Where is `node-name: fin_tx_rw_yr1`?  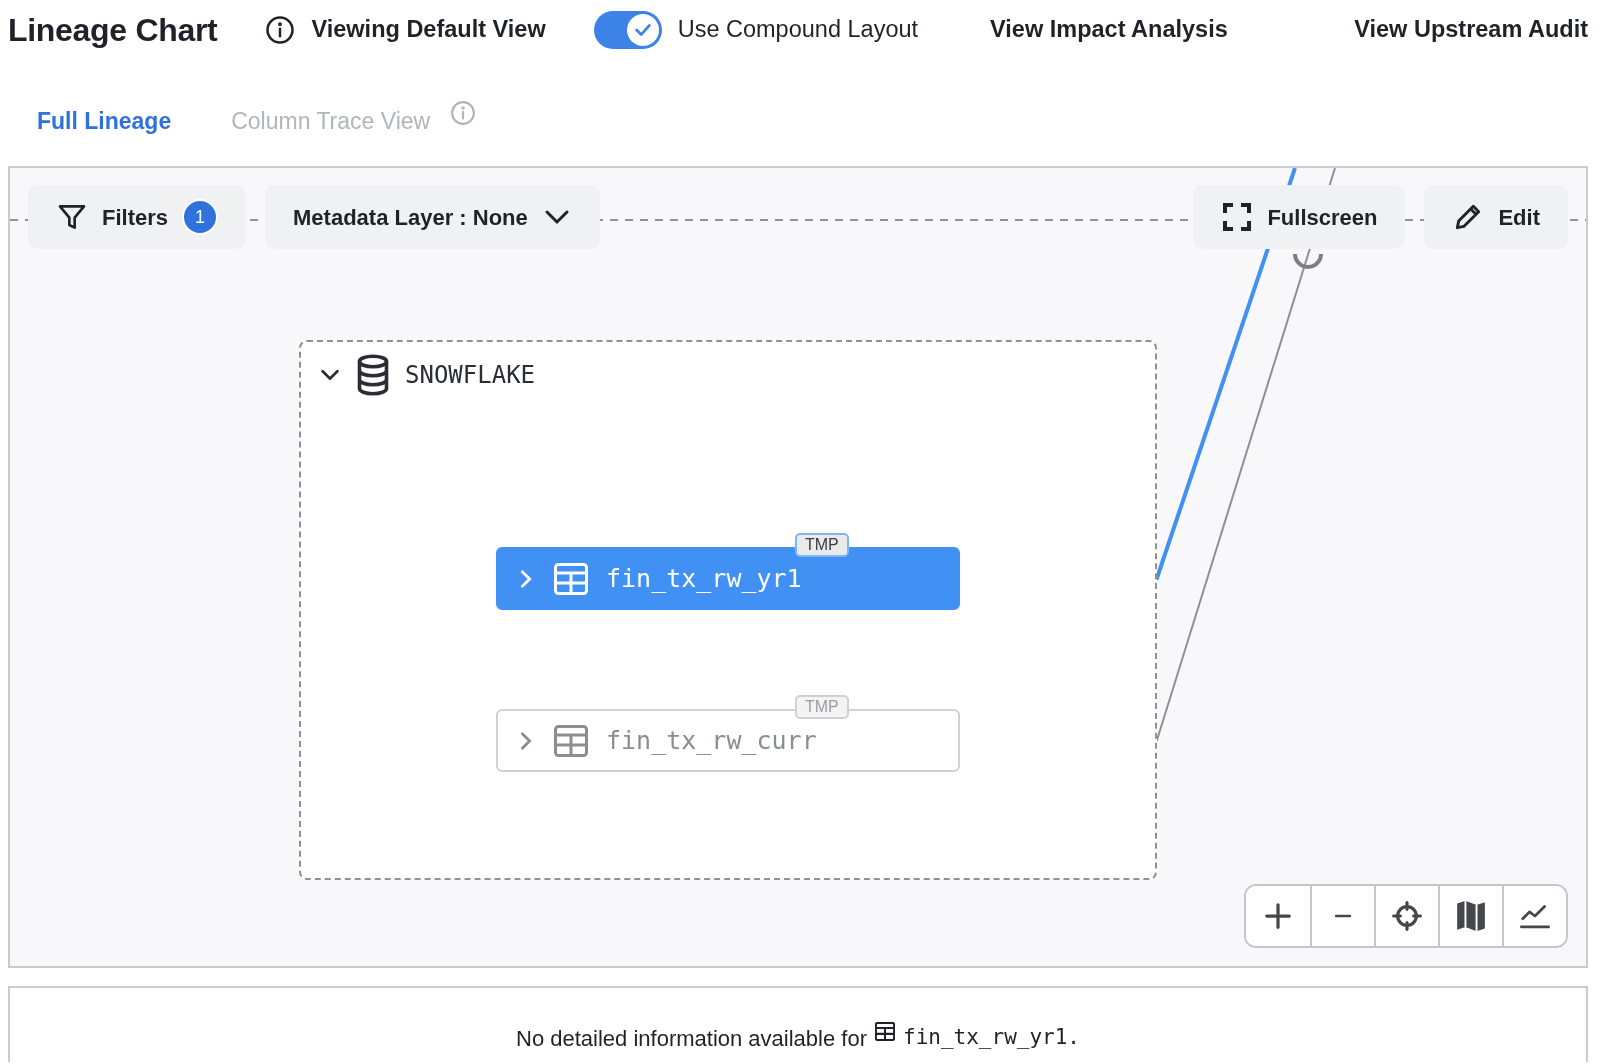 node-name: fin_tx_rw_yr1 is located at coordinates (704, 578).